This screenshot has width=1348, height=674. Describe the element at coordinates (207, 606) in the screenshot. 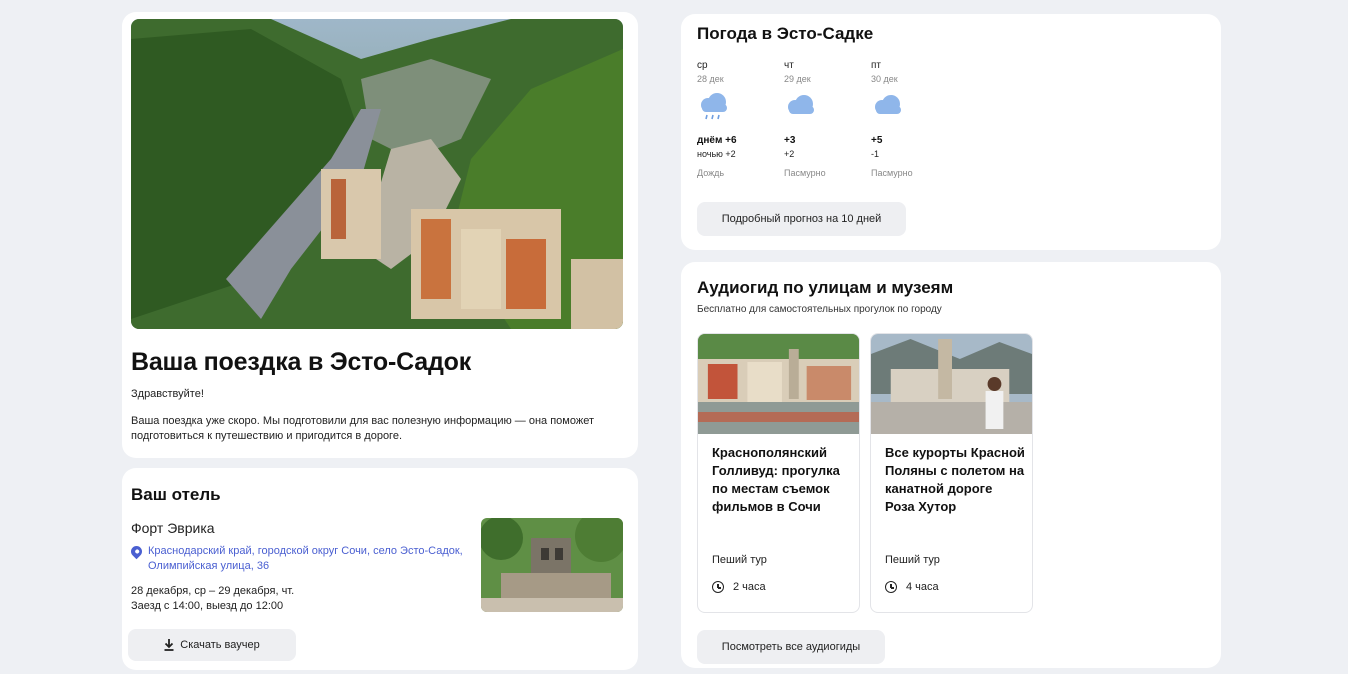

I see `checkin-times: Заезд с 14:00, выезд до 12:00` at that location.